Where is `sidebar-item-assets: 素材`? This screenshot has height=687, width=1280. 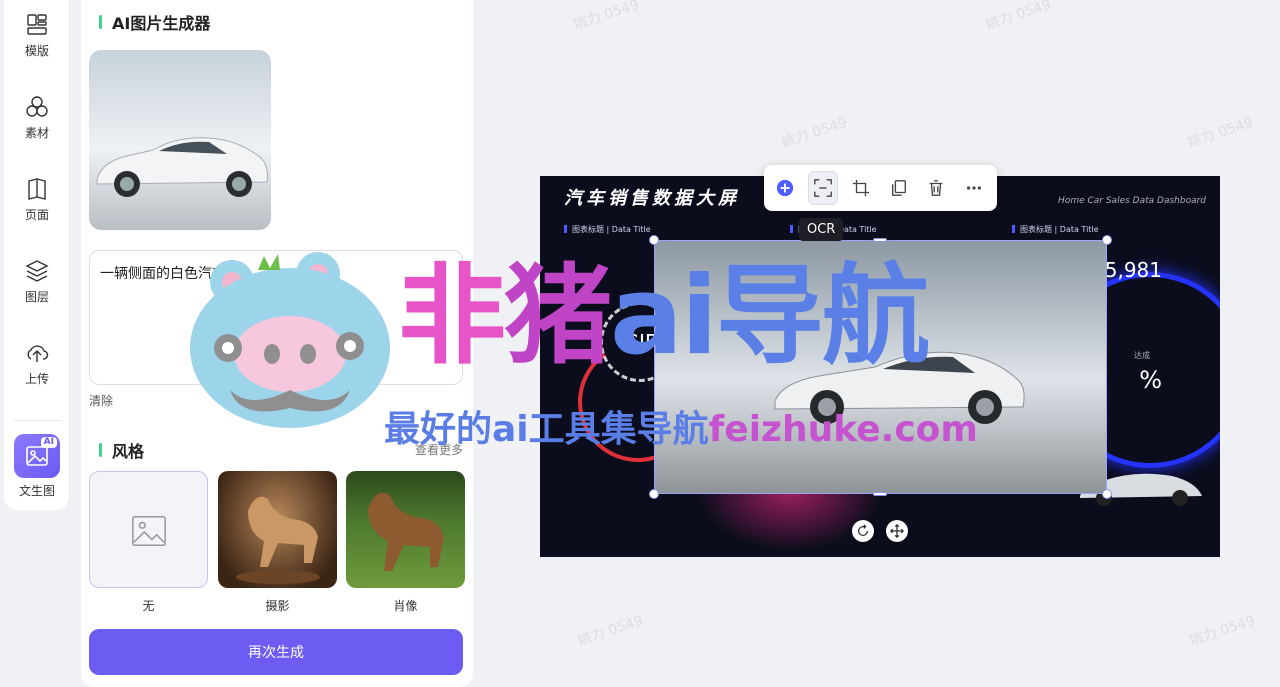
sidebar-item-assets: 素材 is located at coordinates (37, 117).